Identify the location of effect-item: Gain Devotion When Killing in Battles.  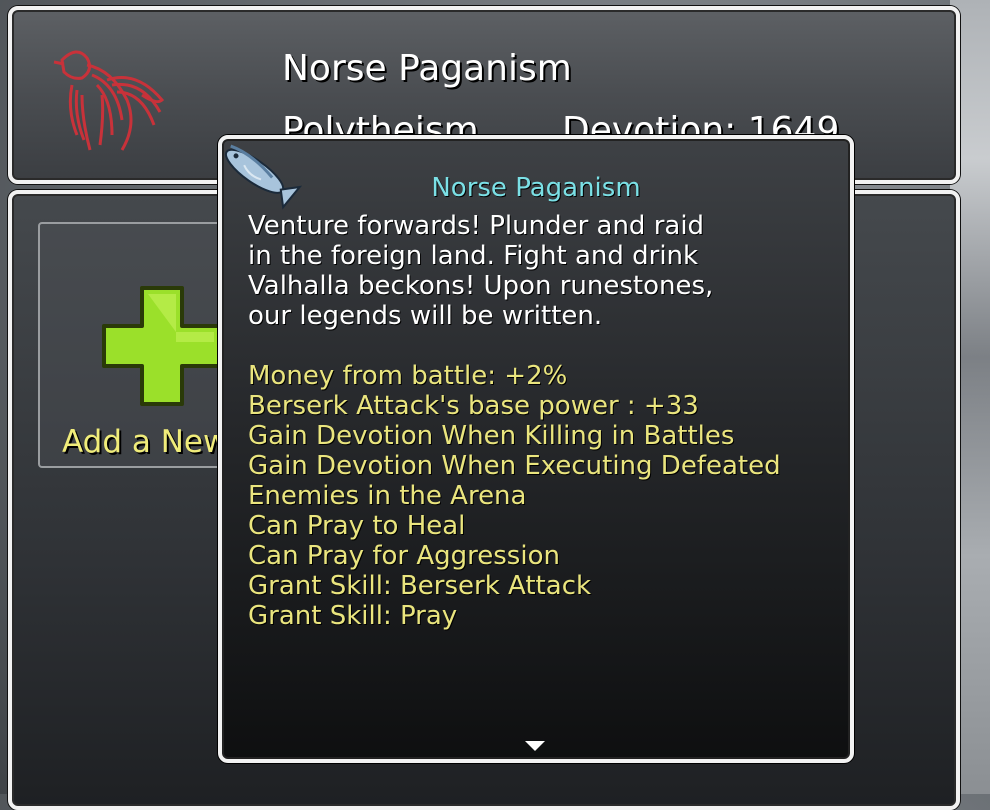
(491, 436).